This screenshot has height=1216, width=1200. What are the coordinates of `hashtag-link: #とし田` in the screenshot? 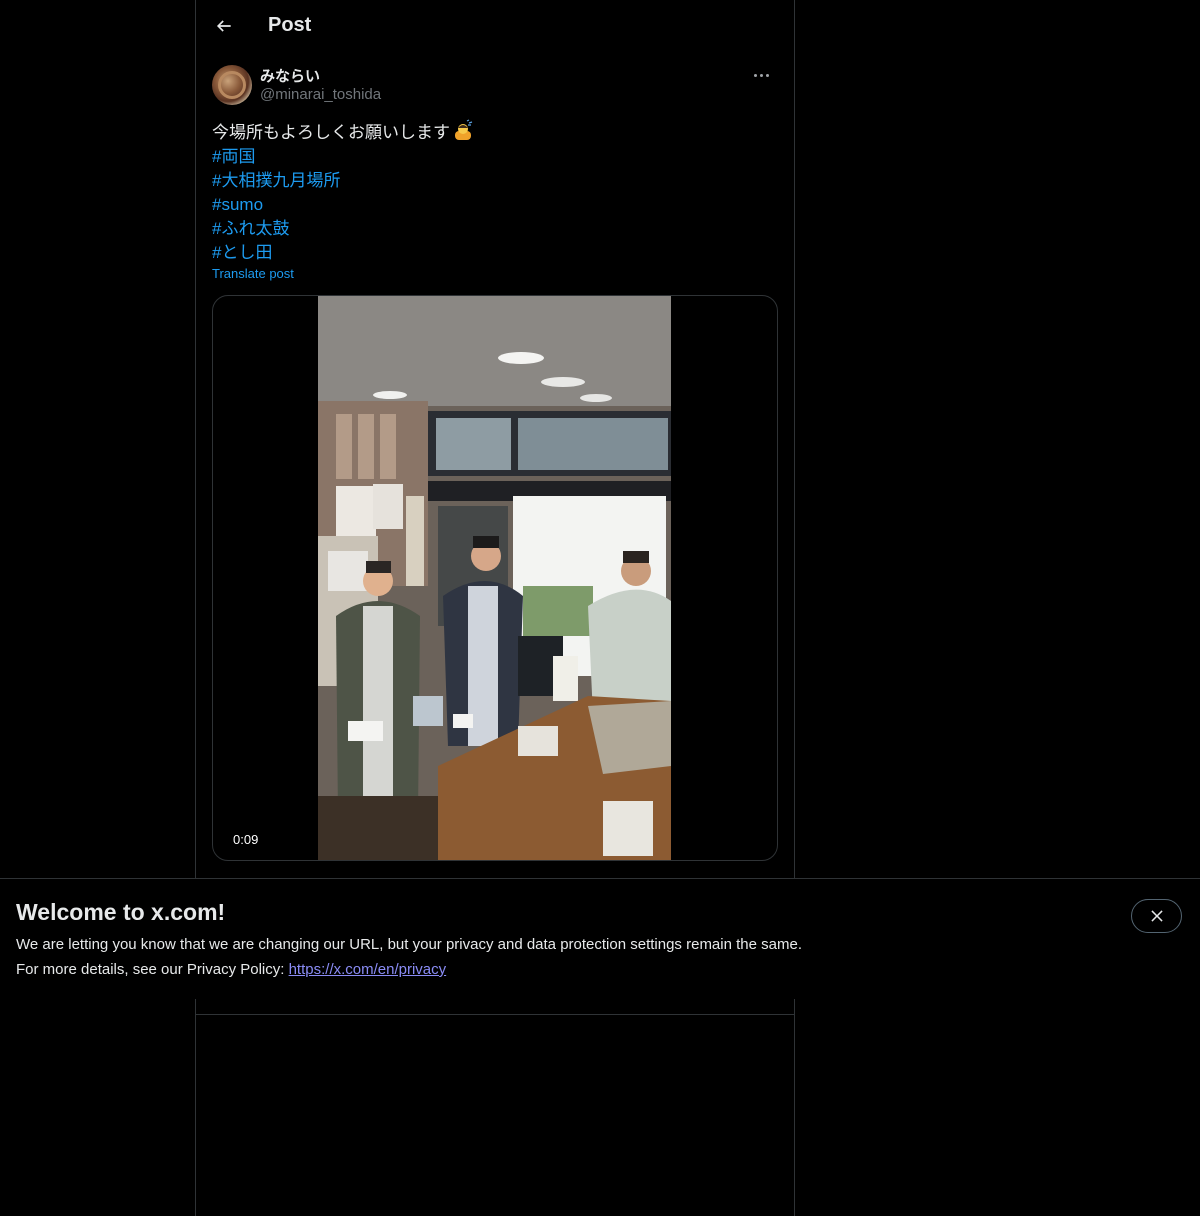 It's located at (495, 253).